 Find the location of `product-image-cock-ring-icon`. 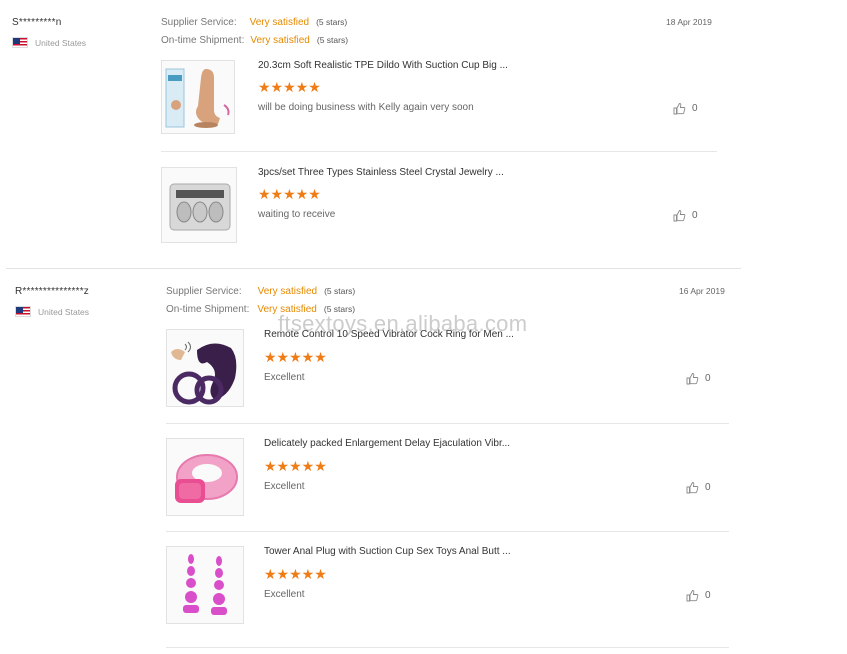

product-image-cock-ring-icon is located at coordinates (204, 373).